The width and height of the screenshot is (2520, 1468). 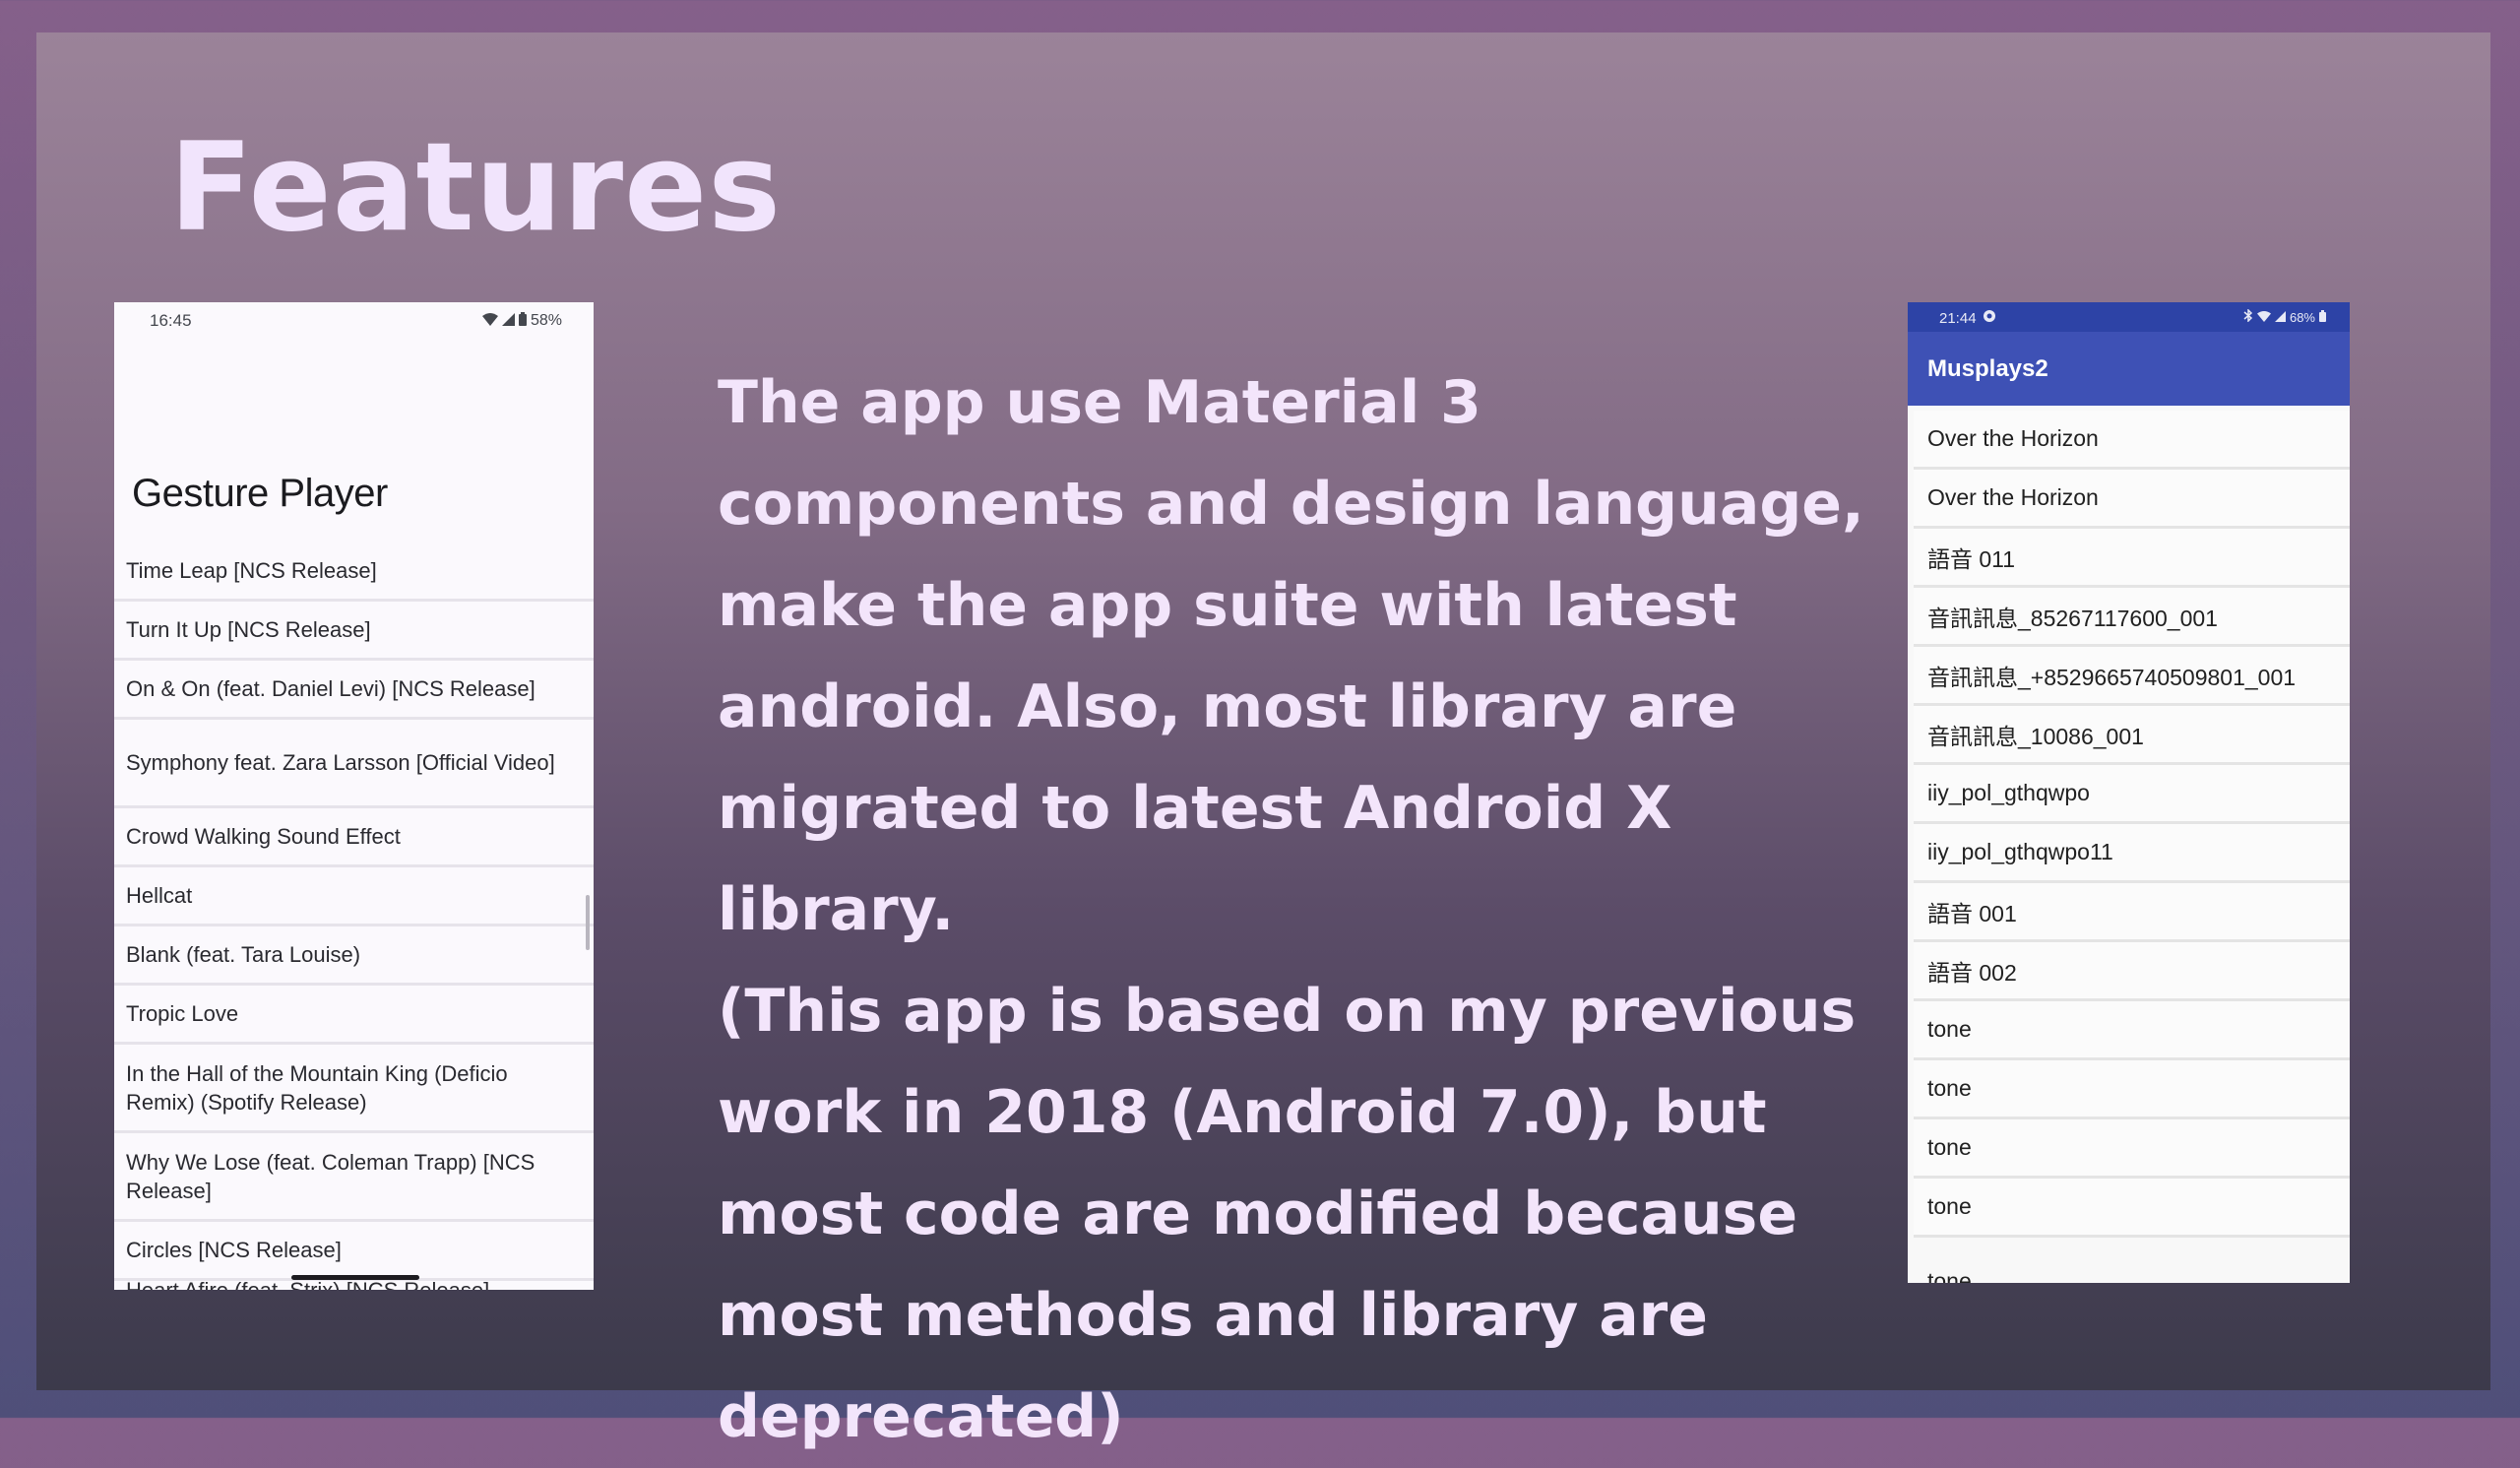 What do you see at coordinates (2132, 972) in the screenshot?
I see `list-item: 語音 002` at bounding box center [2132, 972].